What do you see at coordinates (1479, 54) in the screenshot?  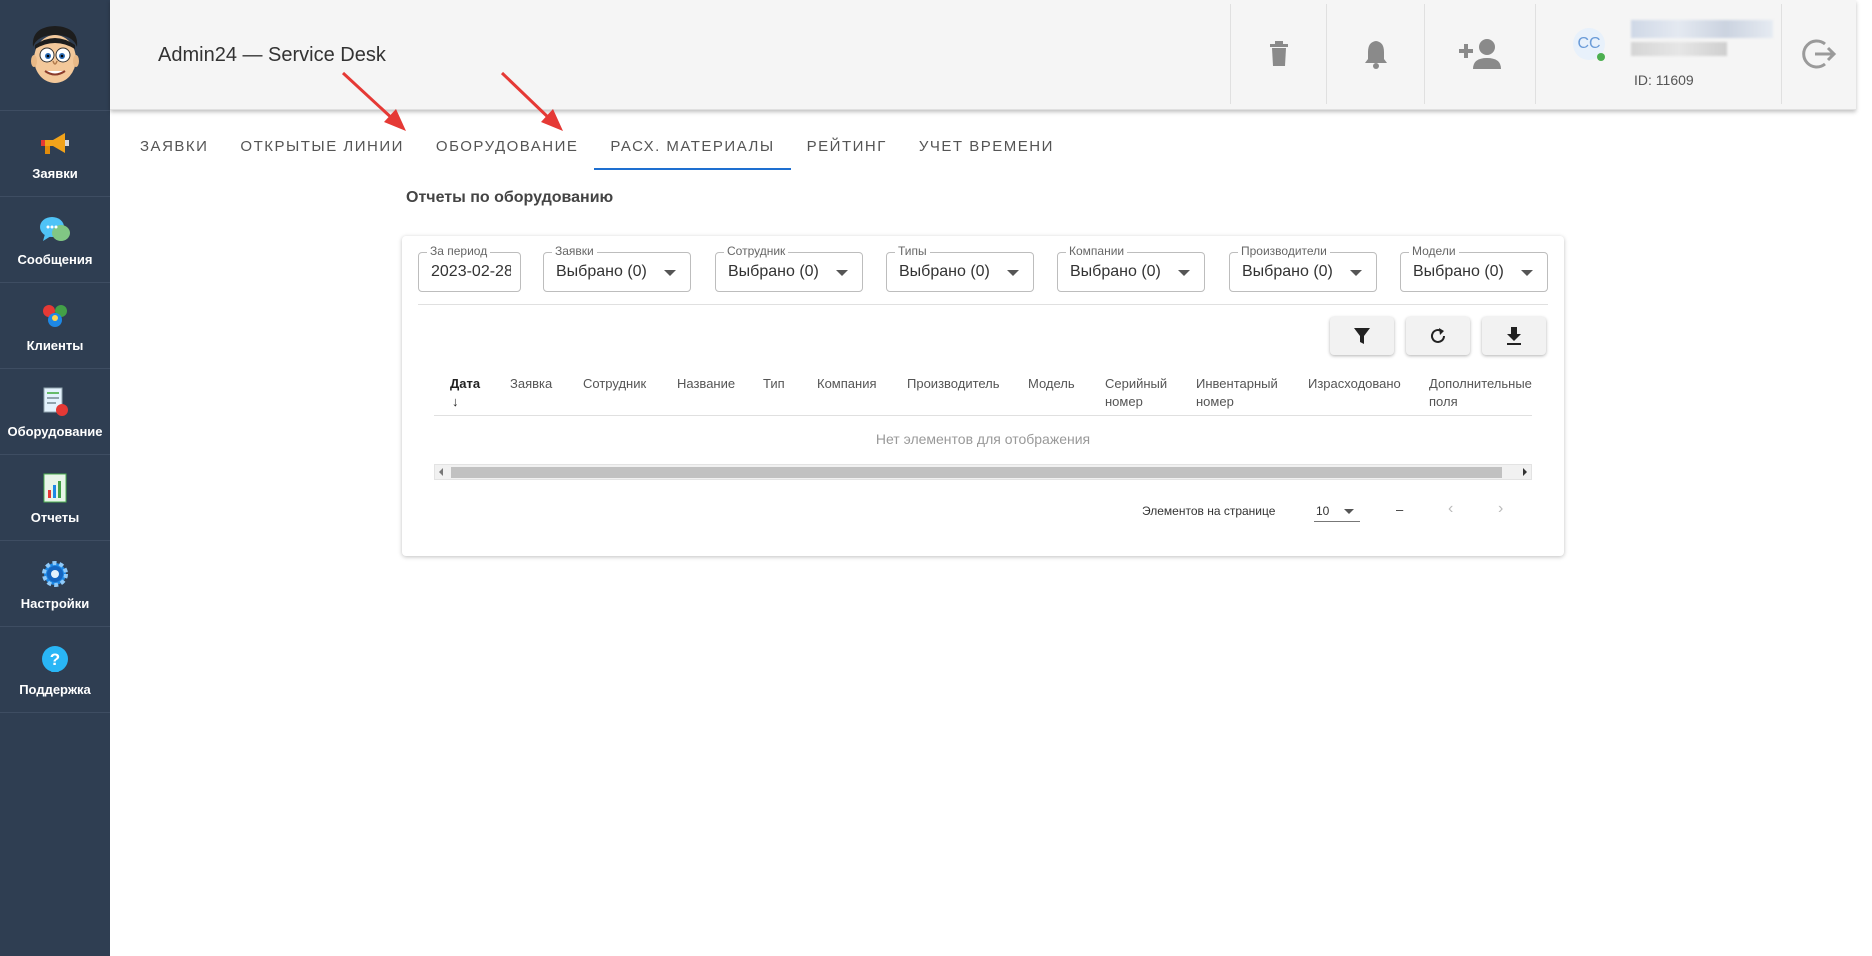 I see `add-user-button` at bounding box center [1479, 54].